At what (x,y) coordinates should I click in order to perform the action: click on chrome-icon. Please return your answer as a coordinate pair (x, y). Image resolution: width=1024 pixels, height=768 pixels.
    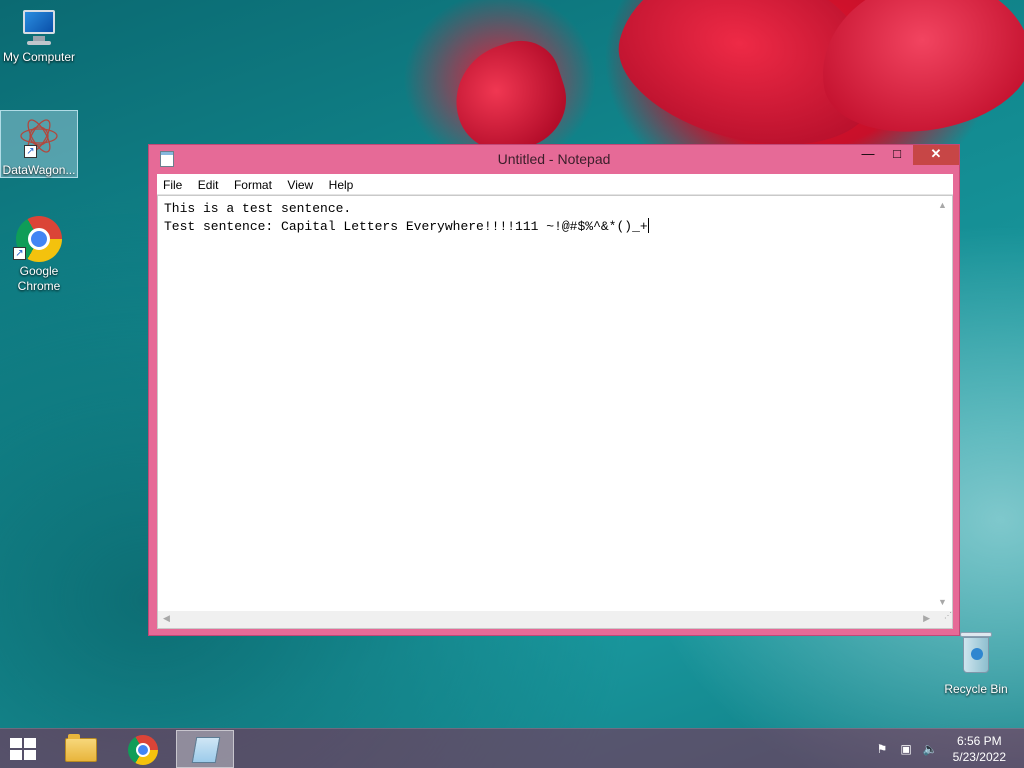
    Looking at the image, I should click on (143, 750).